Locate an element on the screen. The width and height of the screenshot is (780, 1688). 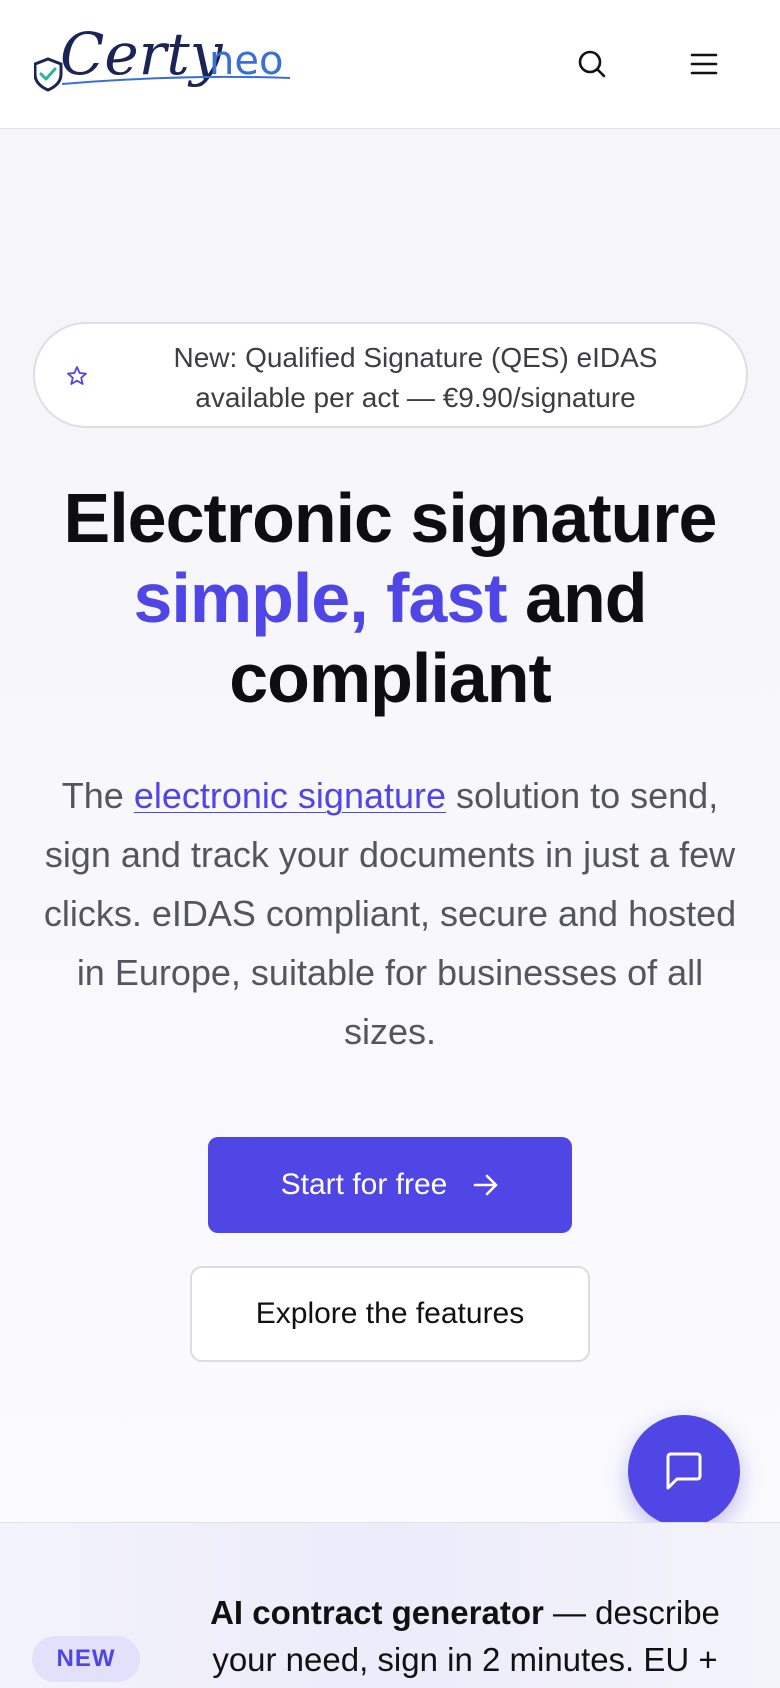
chat-bubble-icon is located at coordinates (684, 1471).